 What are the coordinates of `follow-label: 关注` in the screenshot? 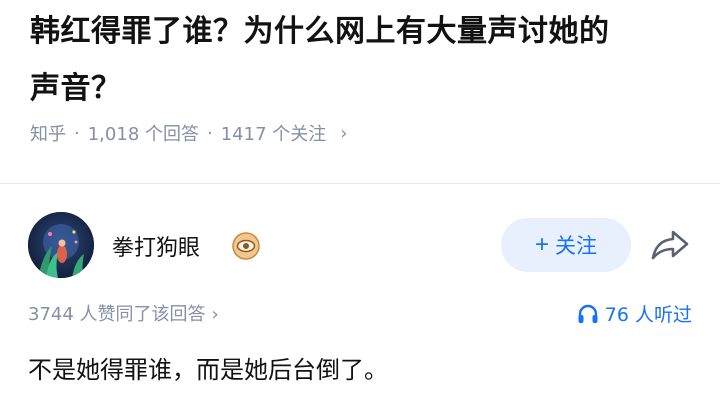 It's located at (576, 246).